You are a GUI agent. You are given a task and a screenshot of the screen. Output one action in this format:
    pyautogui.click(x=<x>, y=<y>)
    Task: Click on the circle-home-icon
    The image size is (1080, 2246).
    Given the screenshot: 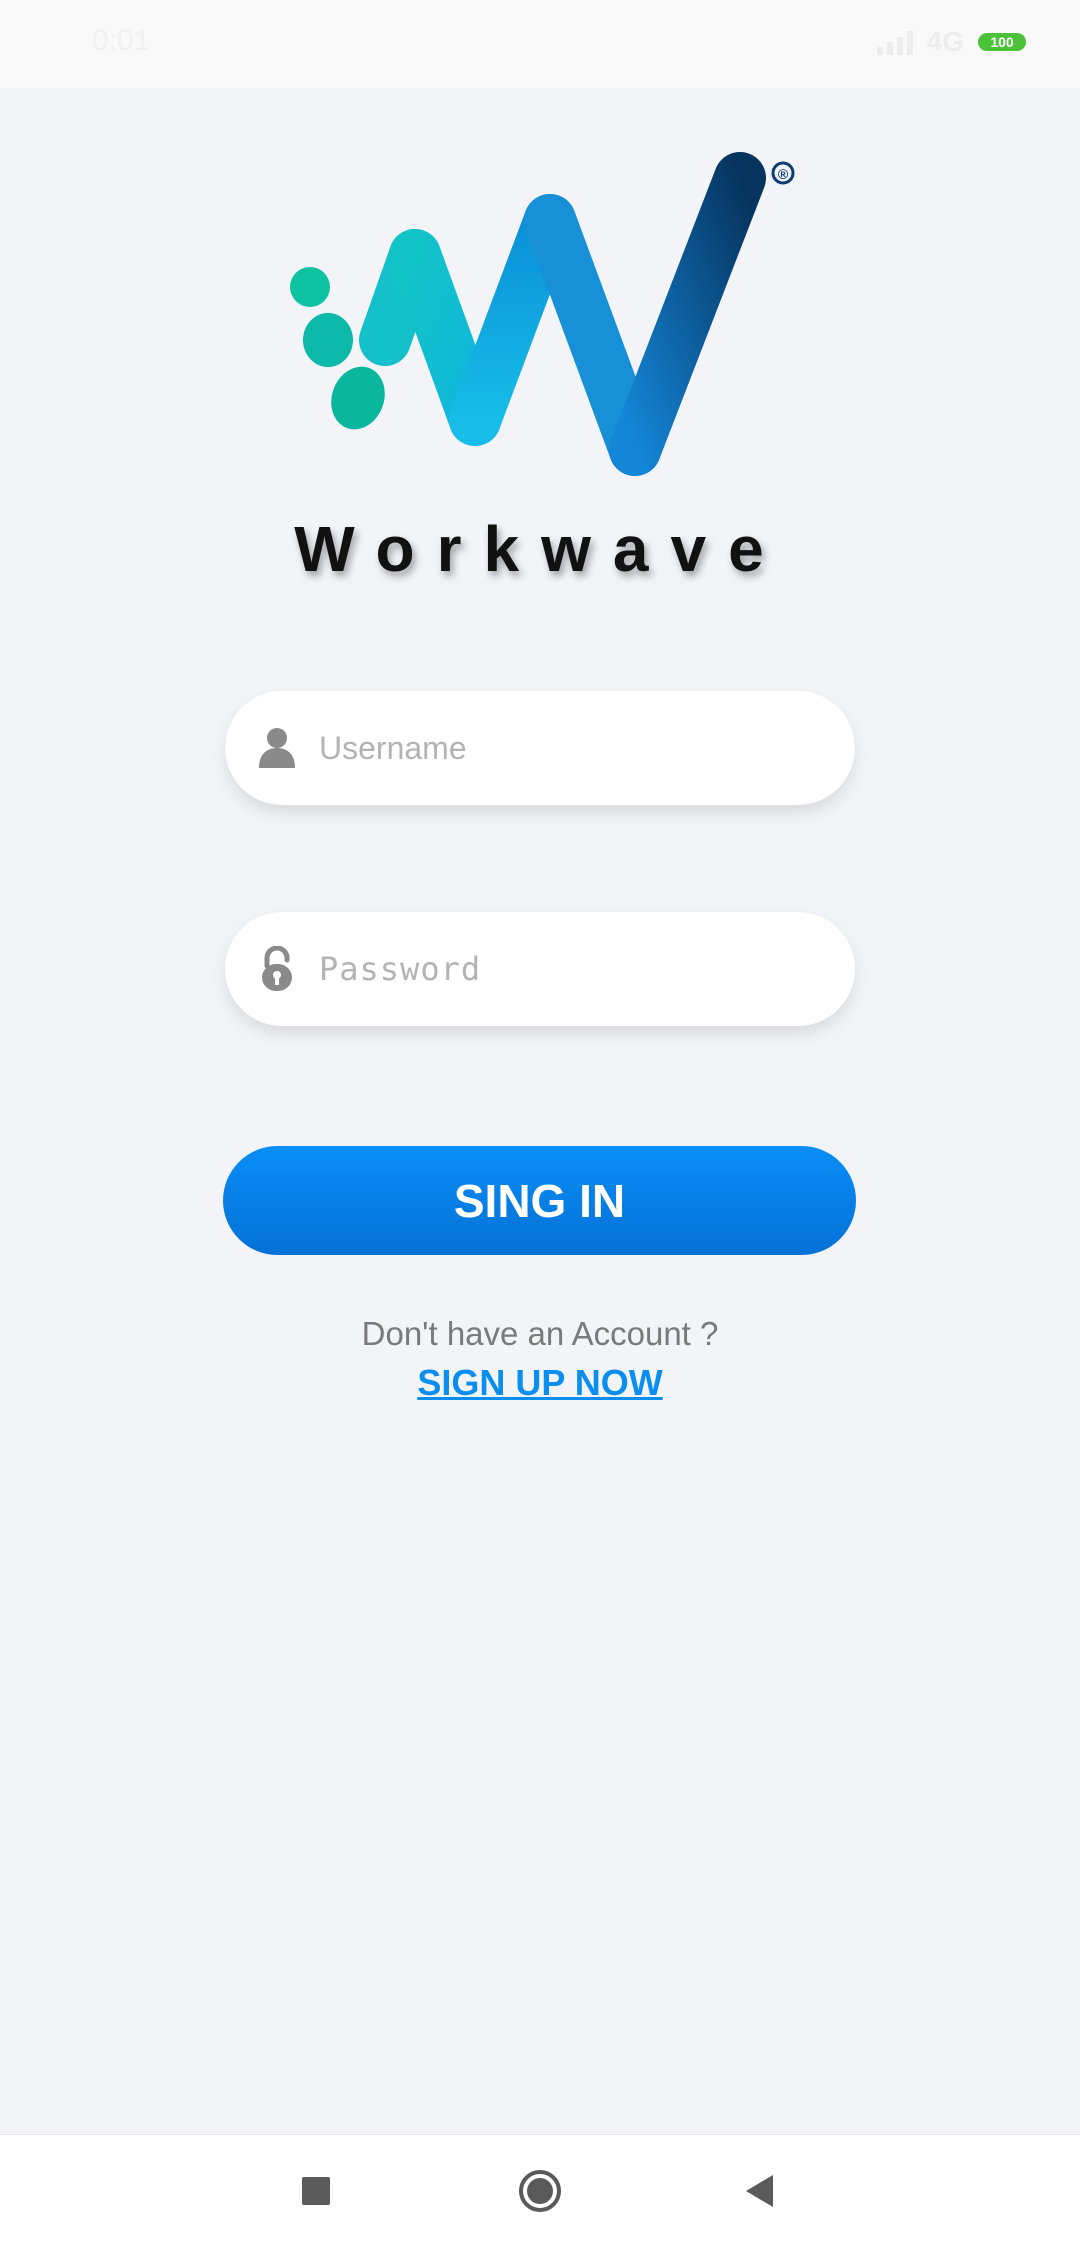 What is the action you would take?
    pyautogui.click(x=540, y=2191)
    